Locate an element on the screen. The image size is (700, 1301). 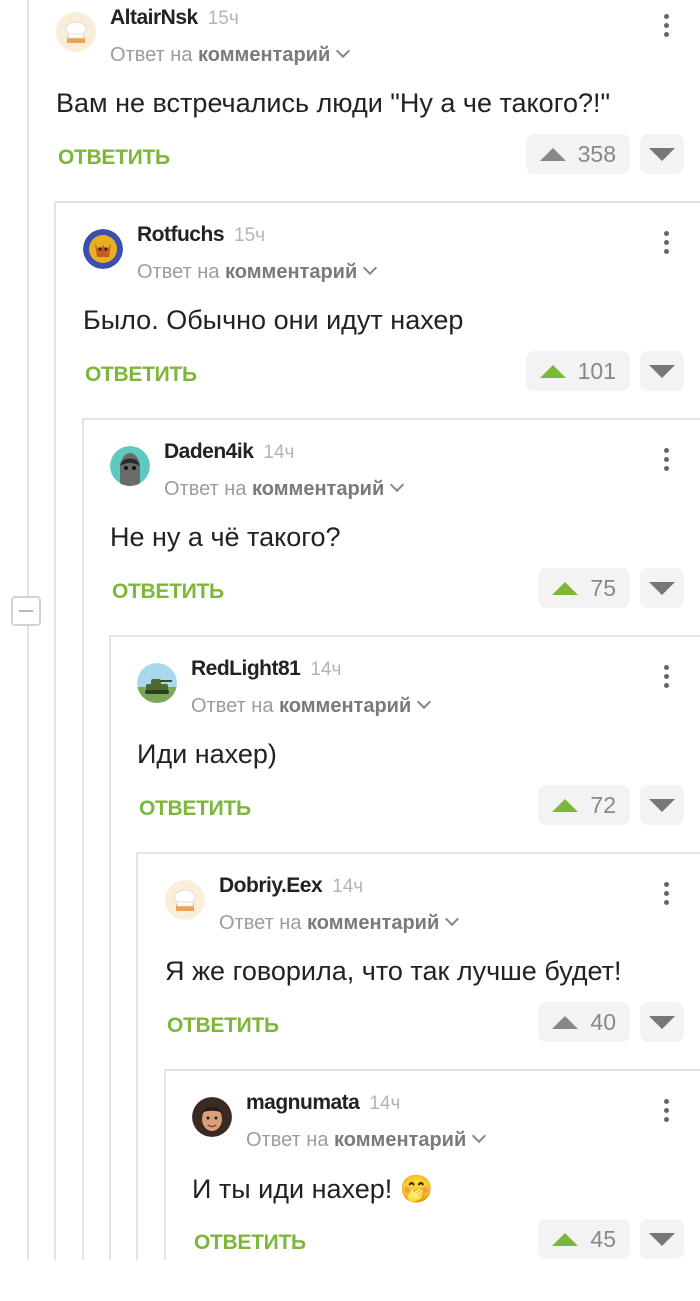
tank-avatar-icon is located at coordinates (157, 683).